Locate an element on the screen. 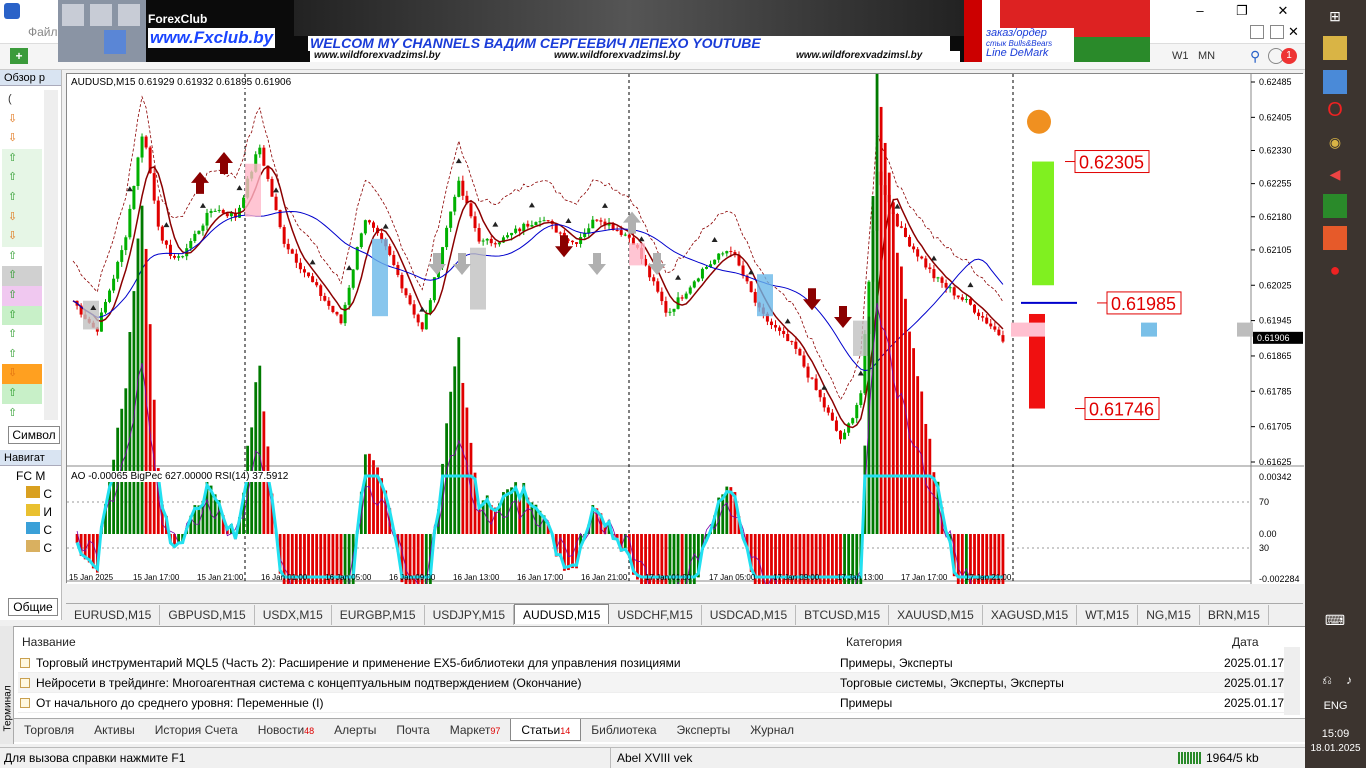 Image resolution: width=1366 pixels, height=768 pixels. speaker-icon: ♪ is located at coordinates (1349, 680).